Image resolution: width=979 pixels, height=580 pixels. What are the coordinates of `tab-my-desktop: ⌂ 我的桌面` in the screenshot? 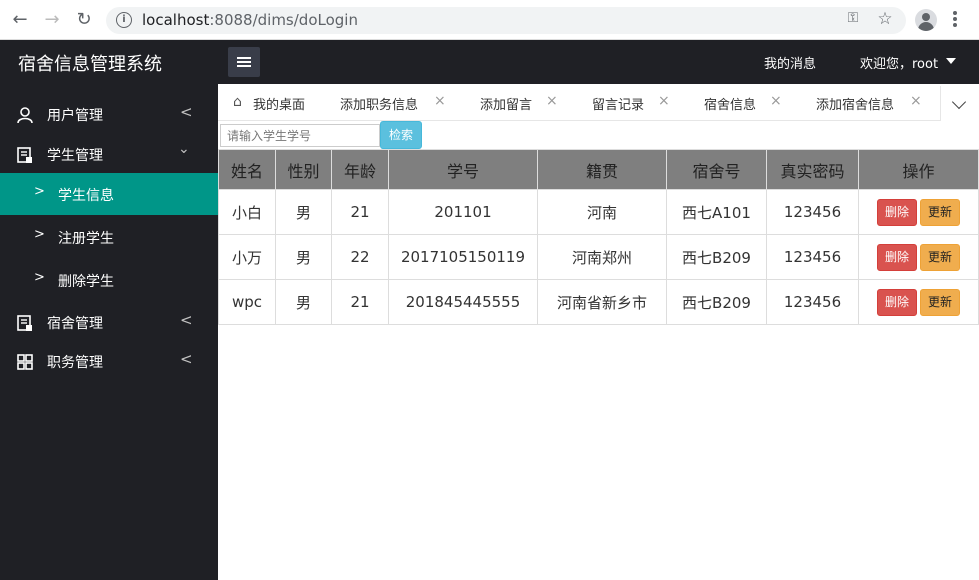 It's located at (272, 102).